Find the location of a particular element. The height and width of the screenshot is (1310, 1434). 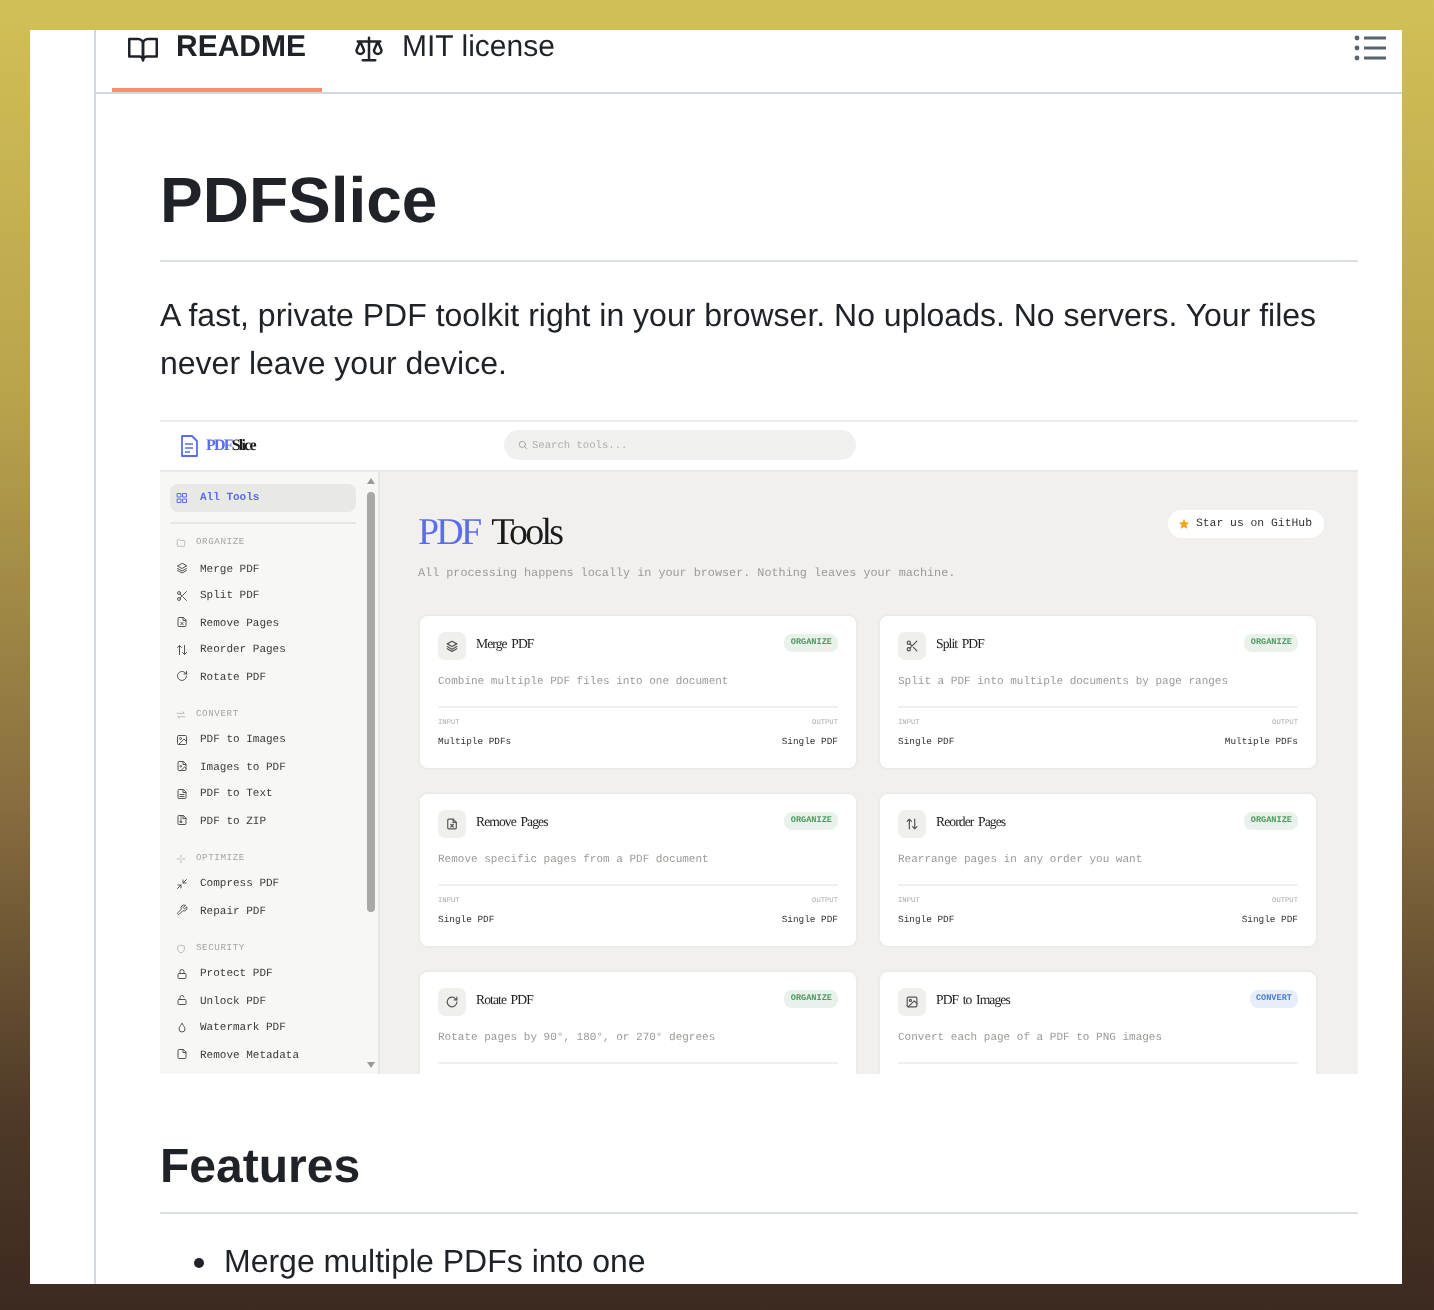

droplet-icon is located at coordinates (182, 1027).